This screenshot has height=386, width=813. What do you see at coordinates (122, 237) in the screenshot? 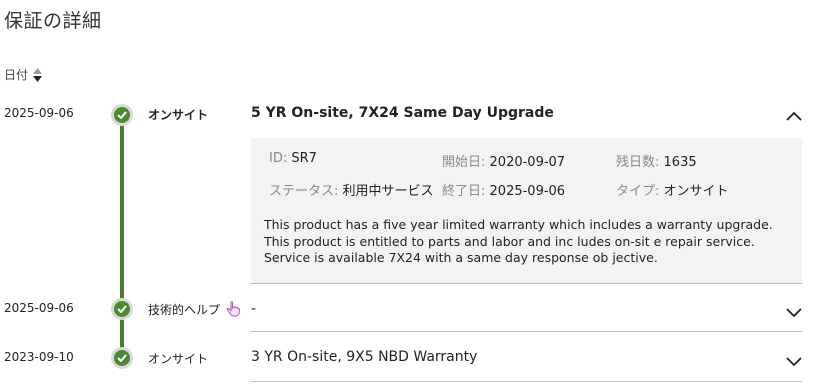
I see `timeline-line` at bounding box center [122, 237].